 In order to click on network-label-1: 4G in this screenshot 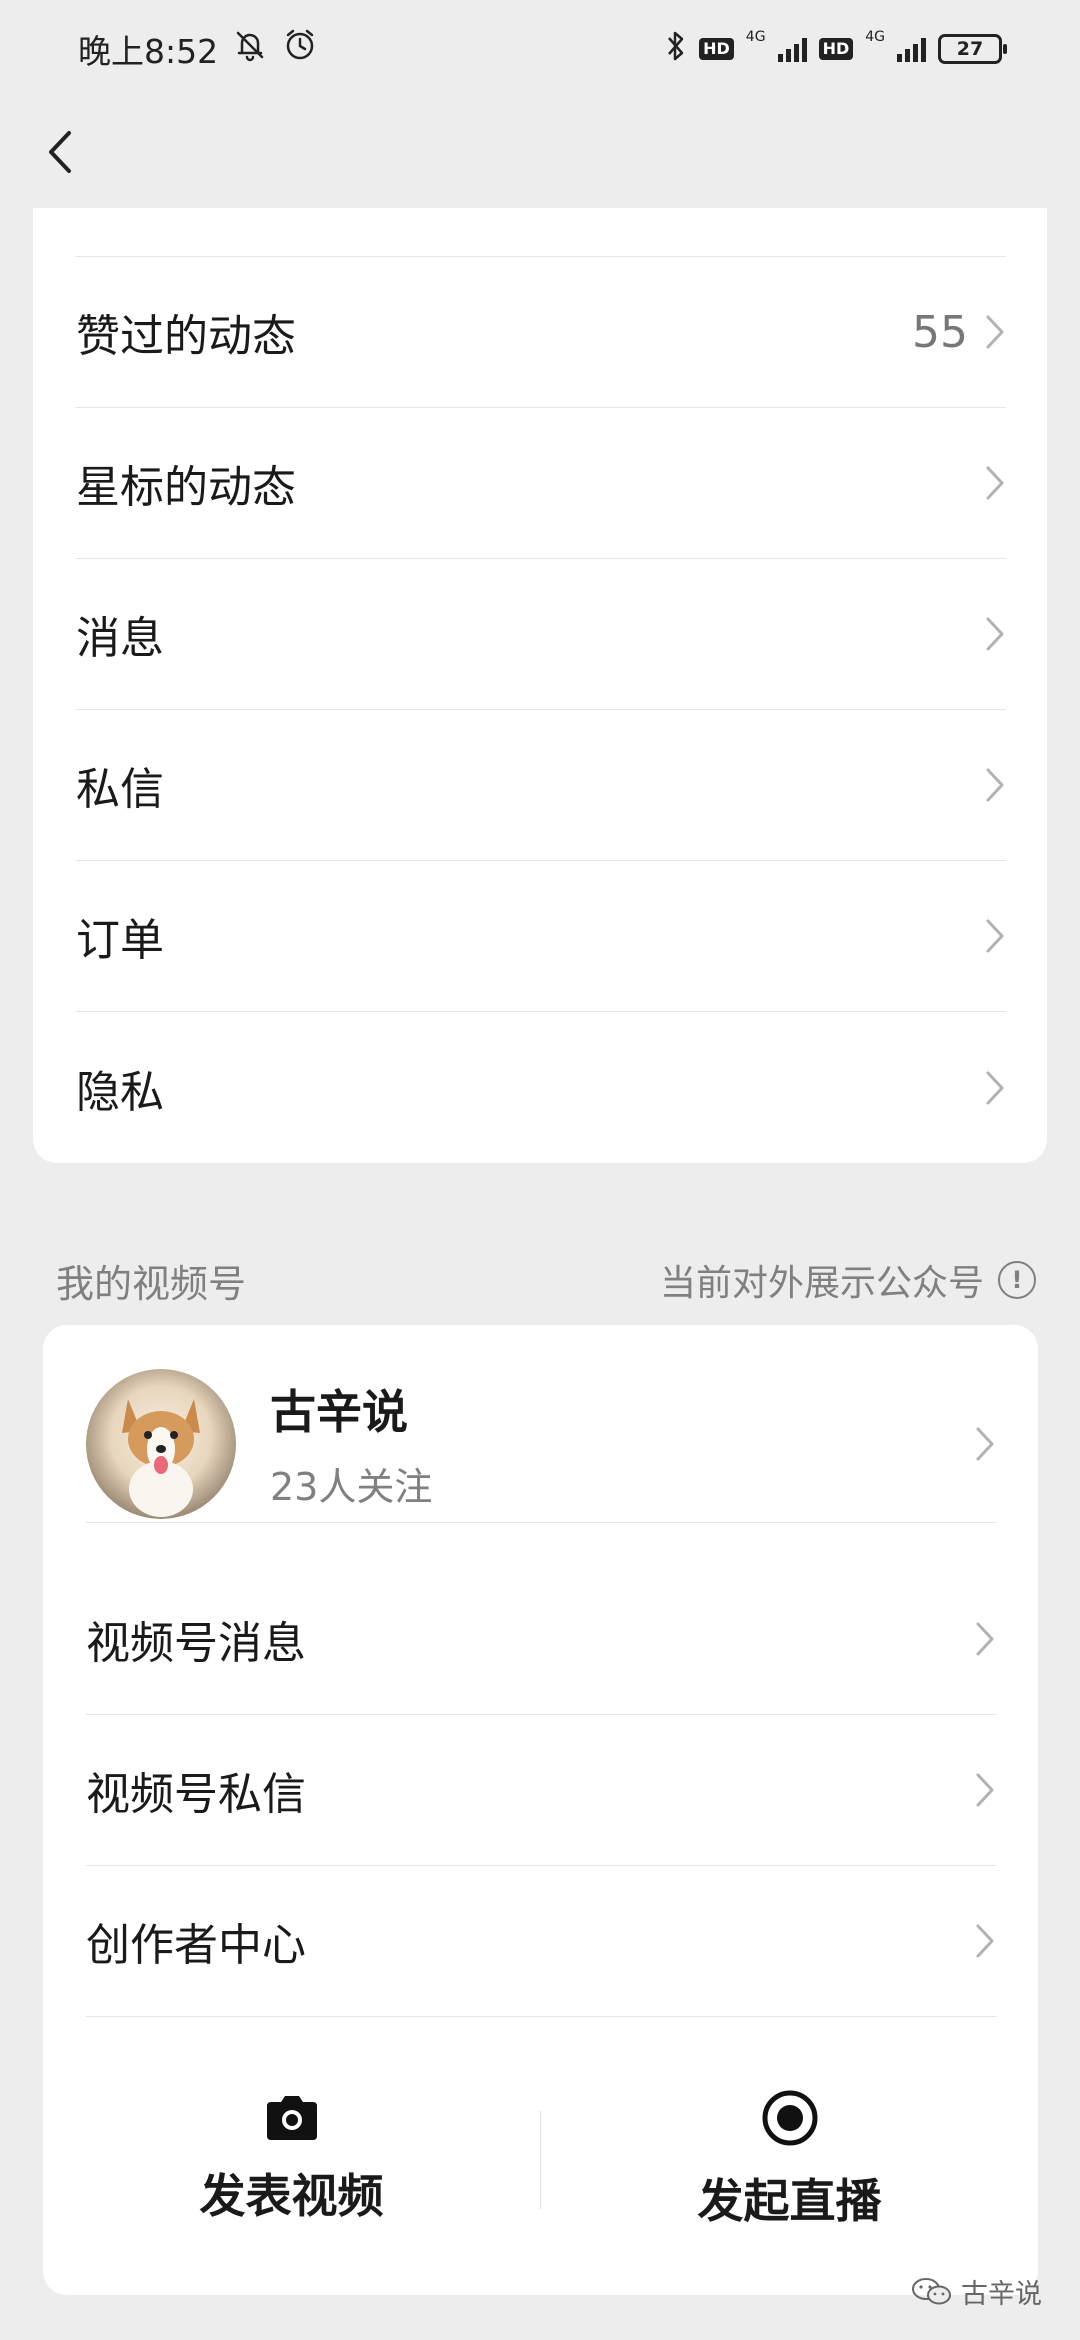, I will do `click(755, 37)`.